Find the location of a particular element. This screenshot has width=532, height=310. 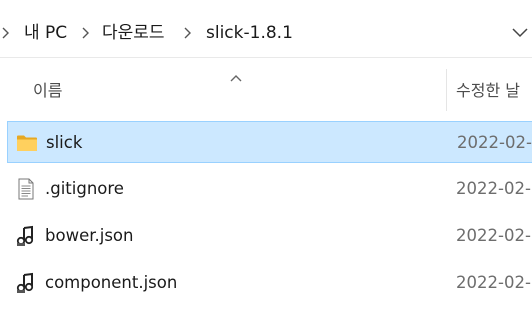

breadcrumb-item-this-pc: 내 PC is located at coordinates (45, 33).